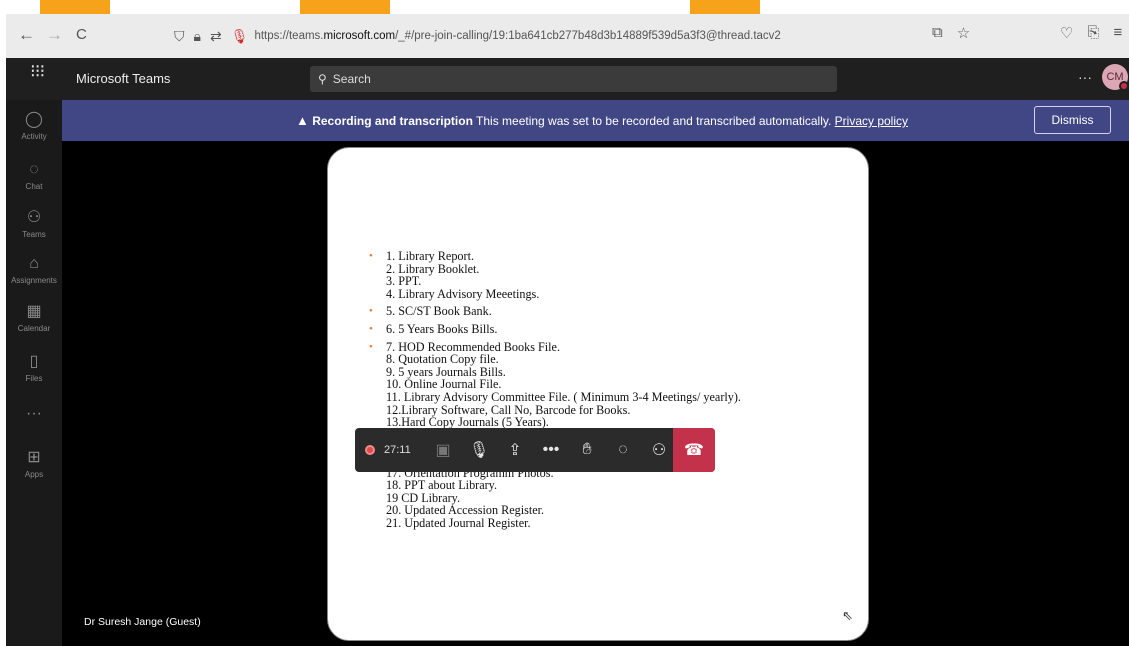  I want to click on bell-icon: ◯, so click(34, 119).